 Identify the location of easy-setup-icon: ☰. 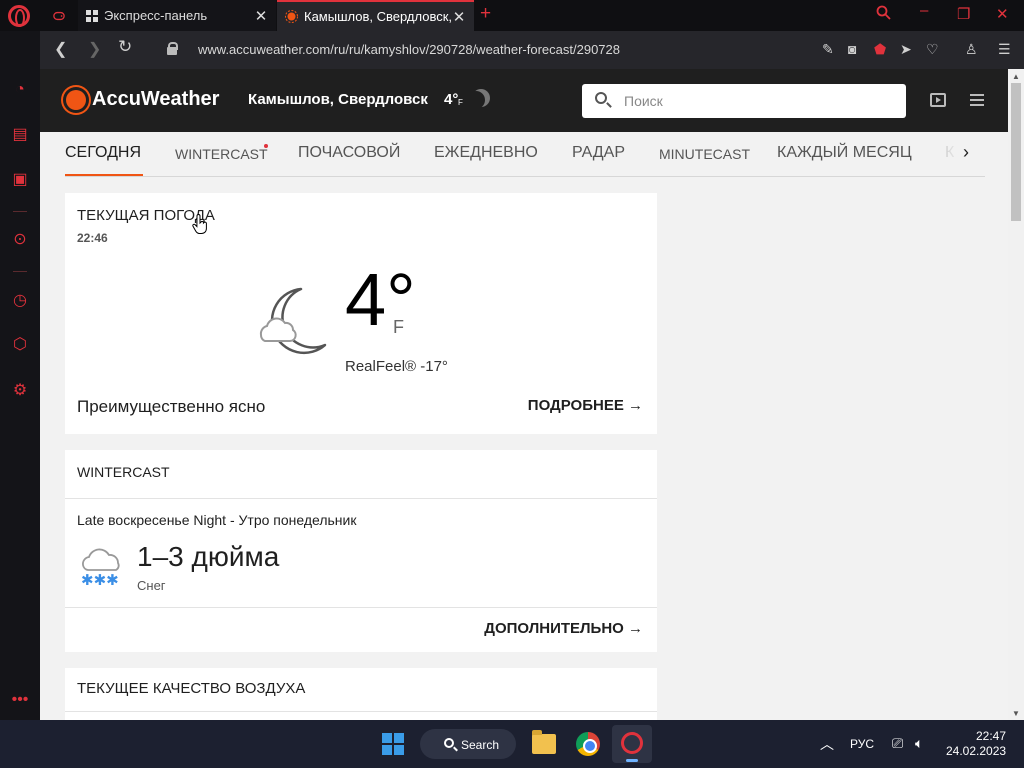
(1004, 49).